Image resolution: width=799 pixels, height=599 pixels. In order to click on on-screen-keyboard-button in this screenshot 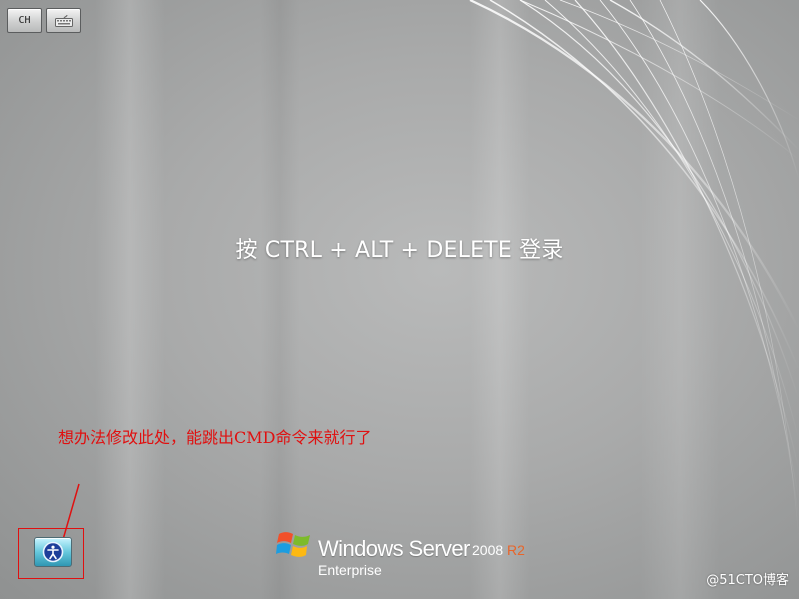, I will do `click(63, 20)`.